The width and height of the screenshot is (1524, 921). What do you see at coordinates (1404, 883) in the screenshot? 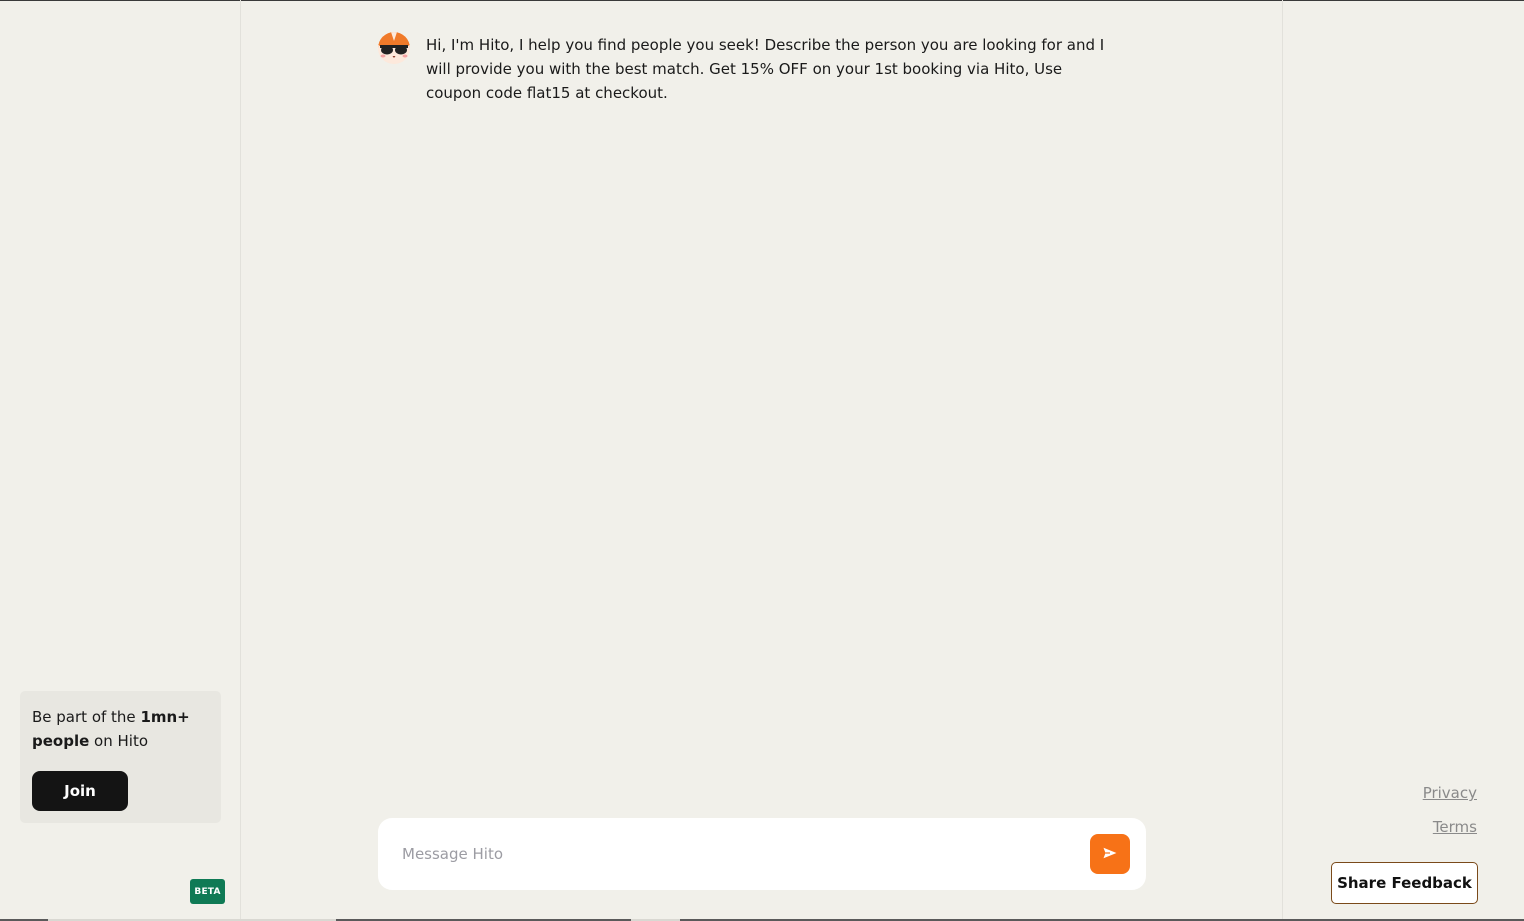
I see `share-feedback-button: Share Feedback` at bounding box center [1404, 883].